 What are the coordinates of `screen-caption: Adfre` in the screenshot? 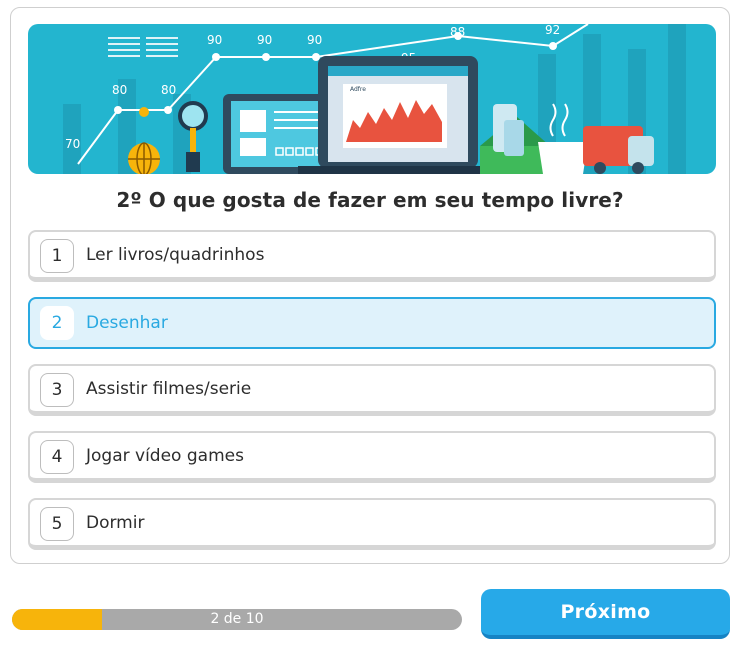 It's located at (358, 89).